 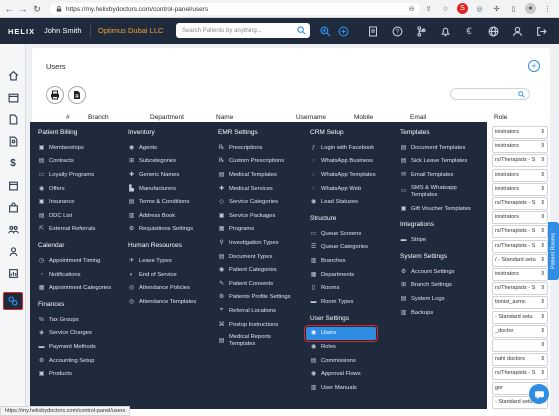 I want to click on home-icon, so click(x=13, y=75).